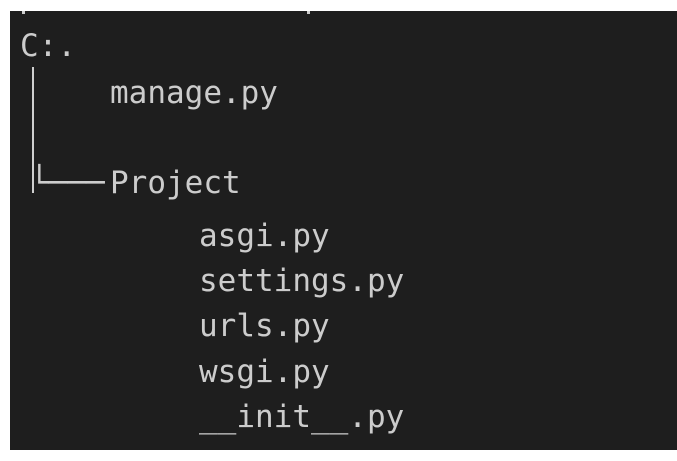  I want to click on file-init-py: __init__.py, so click(302, 417).